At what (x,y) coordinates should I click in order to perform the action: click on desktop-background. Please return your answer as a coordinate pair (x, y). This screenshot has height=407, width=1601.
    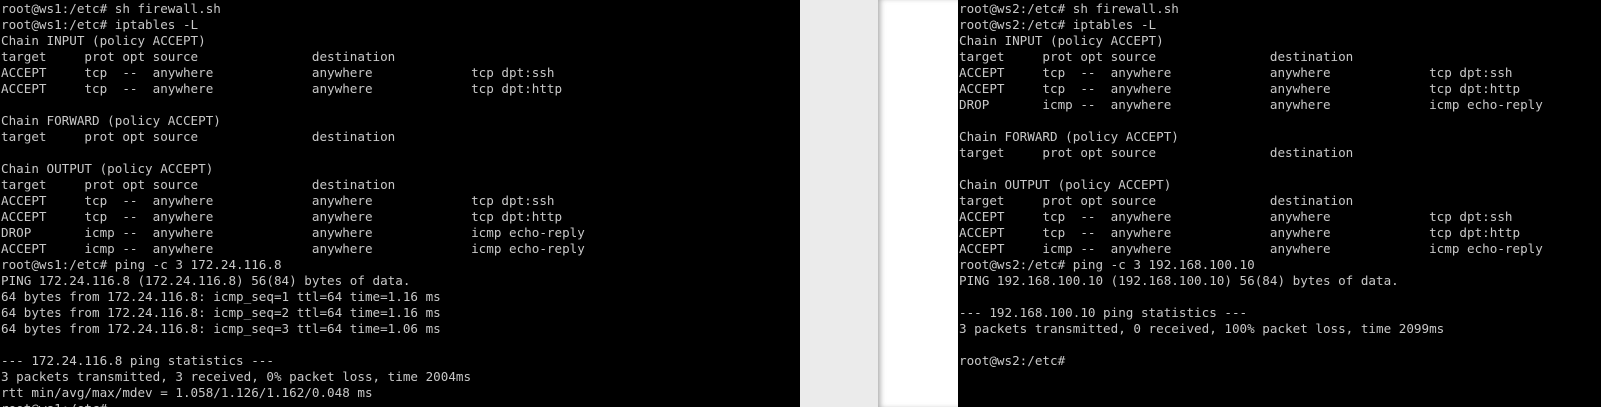
    Looking at the image, I should click on (839, 203).